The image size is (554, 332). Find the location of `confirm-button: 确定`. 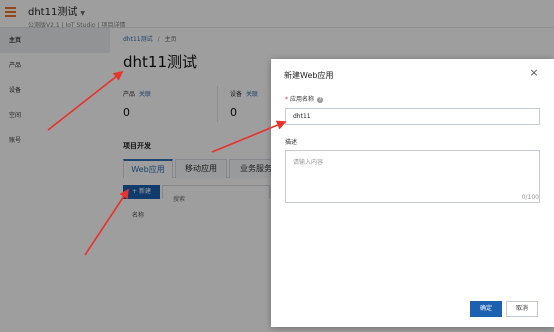

confirm-button: 确定 is located at coordinates (486, 309).